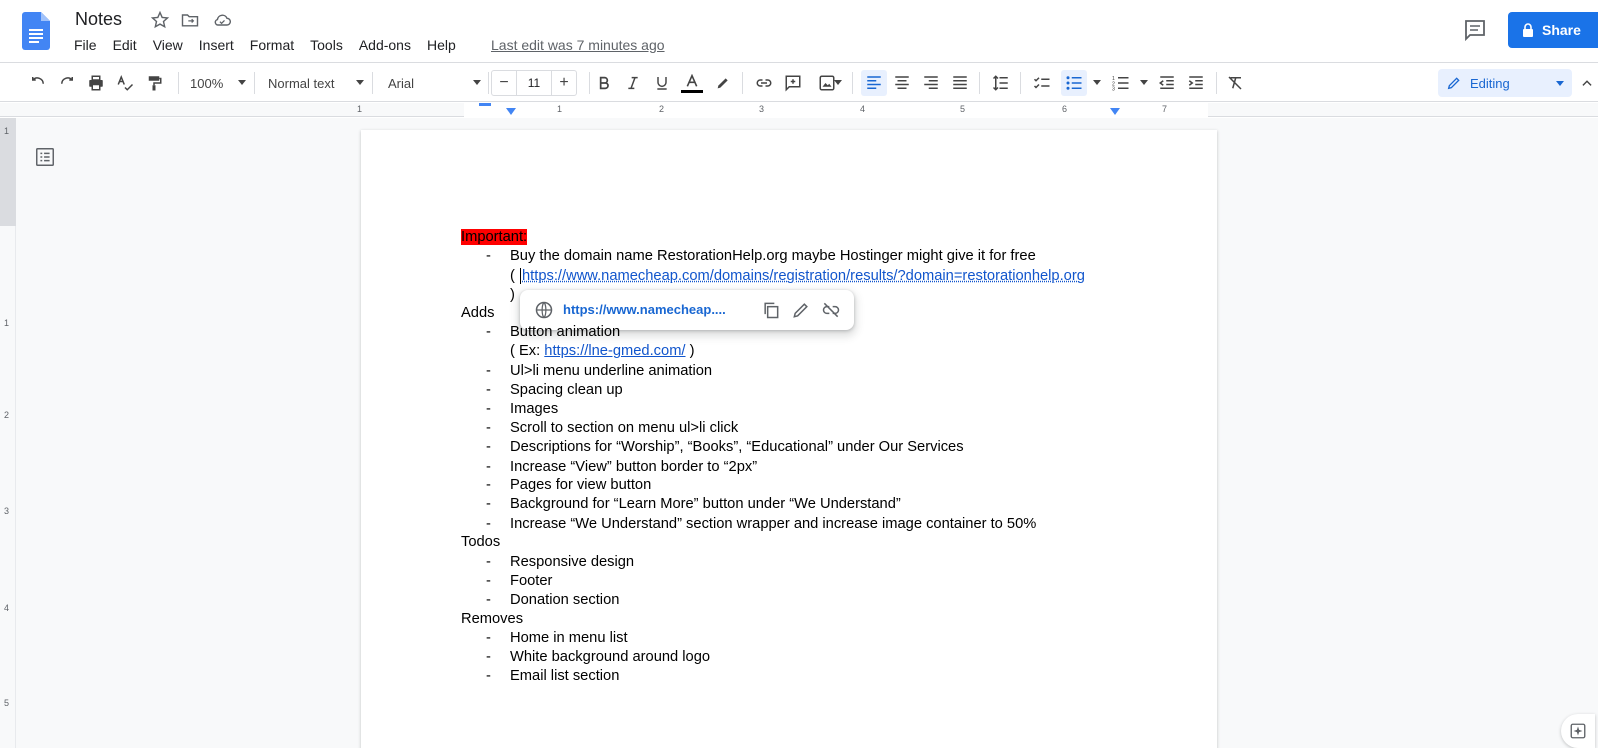 Image resolution: width=1598 pixels, height=748 pixels. What do you see at coordinates (564, 83) in the screenshot?
I see `increase-font-size-button: +` at bounding box center [564, 83].